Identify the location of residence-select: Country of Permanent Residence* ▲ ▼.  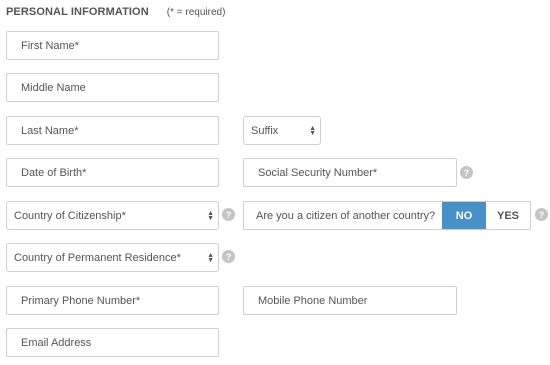
(112, 257).